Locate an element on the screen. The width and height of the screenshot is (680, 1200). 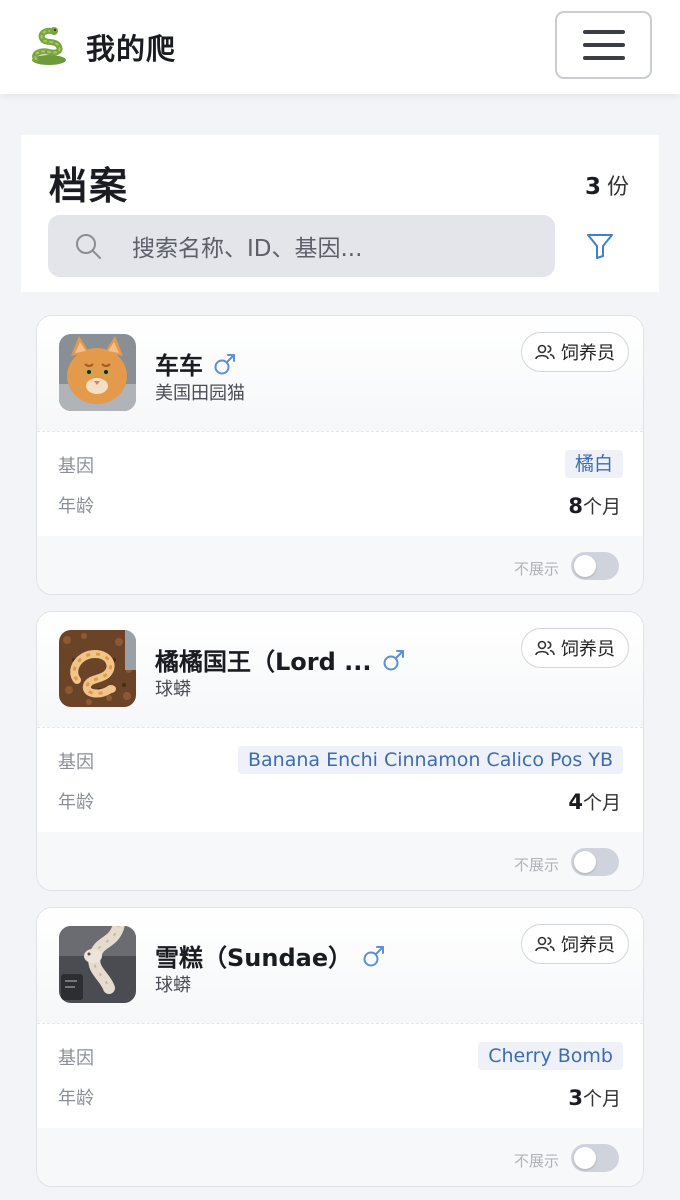
gene-tag: 橘白 is located at coordinates (593, 464).